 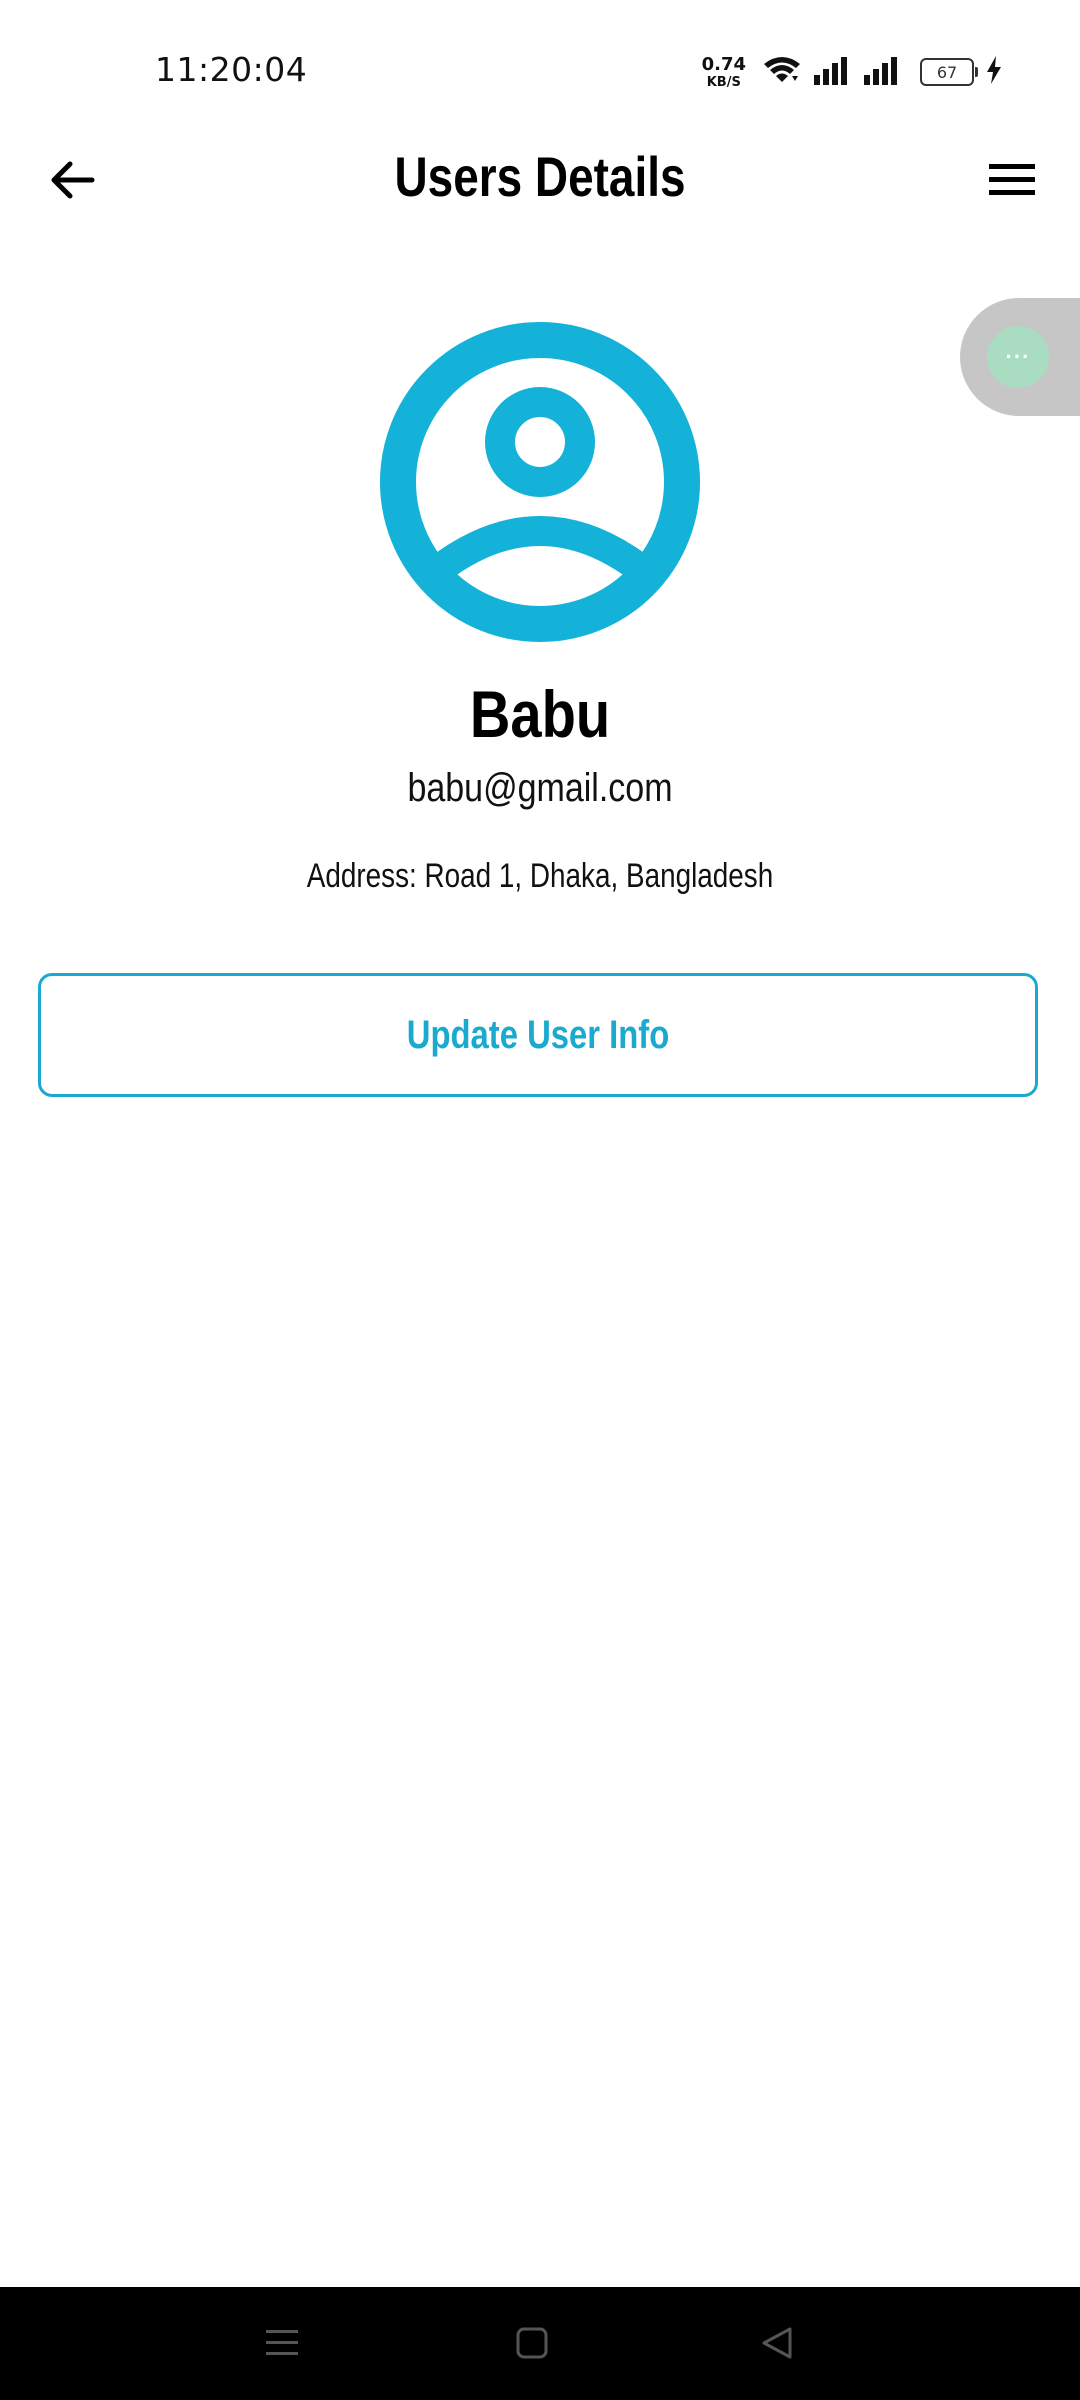 I want to click on network-speed: 0.74 KB/S, so click(x=723, y=71).